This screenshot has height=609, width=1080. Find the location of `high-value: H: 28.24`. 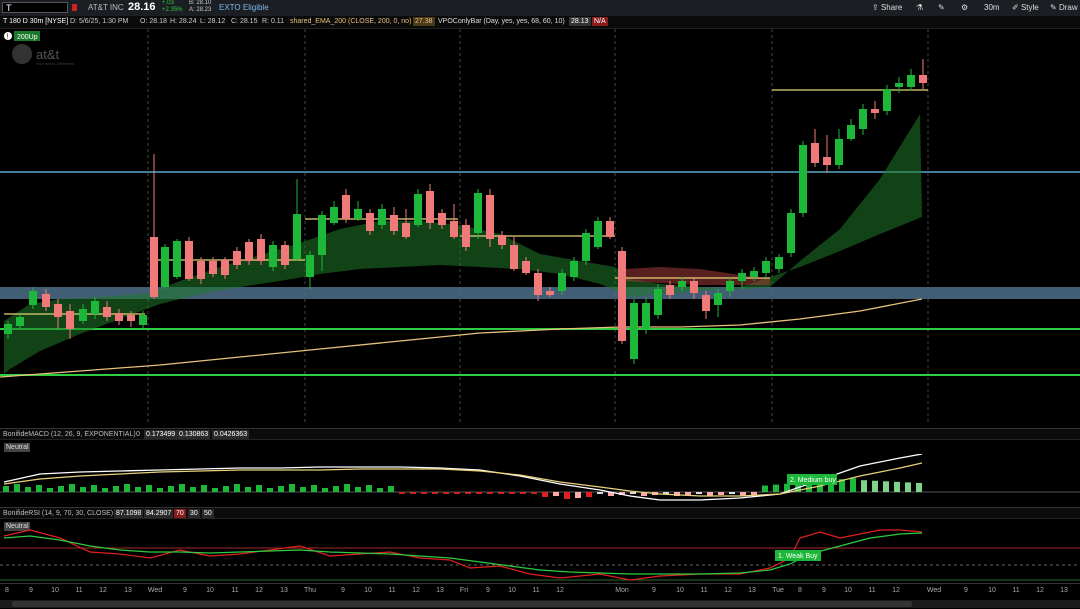

high-value: H: 28.24 is located at coordinates (183, 21).